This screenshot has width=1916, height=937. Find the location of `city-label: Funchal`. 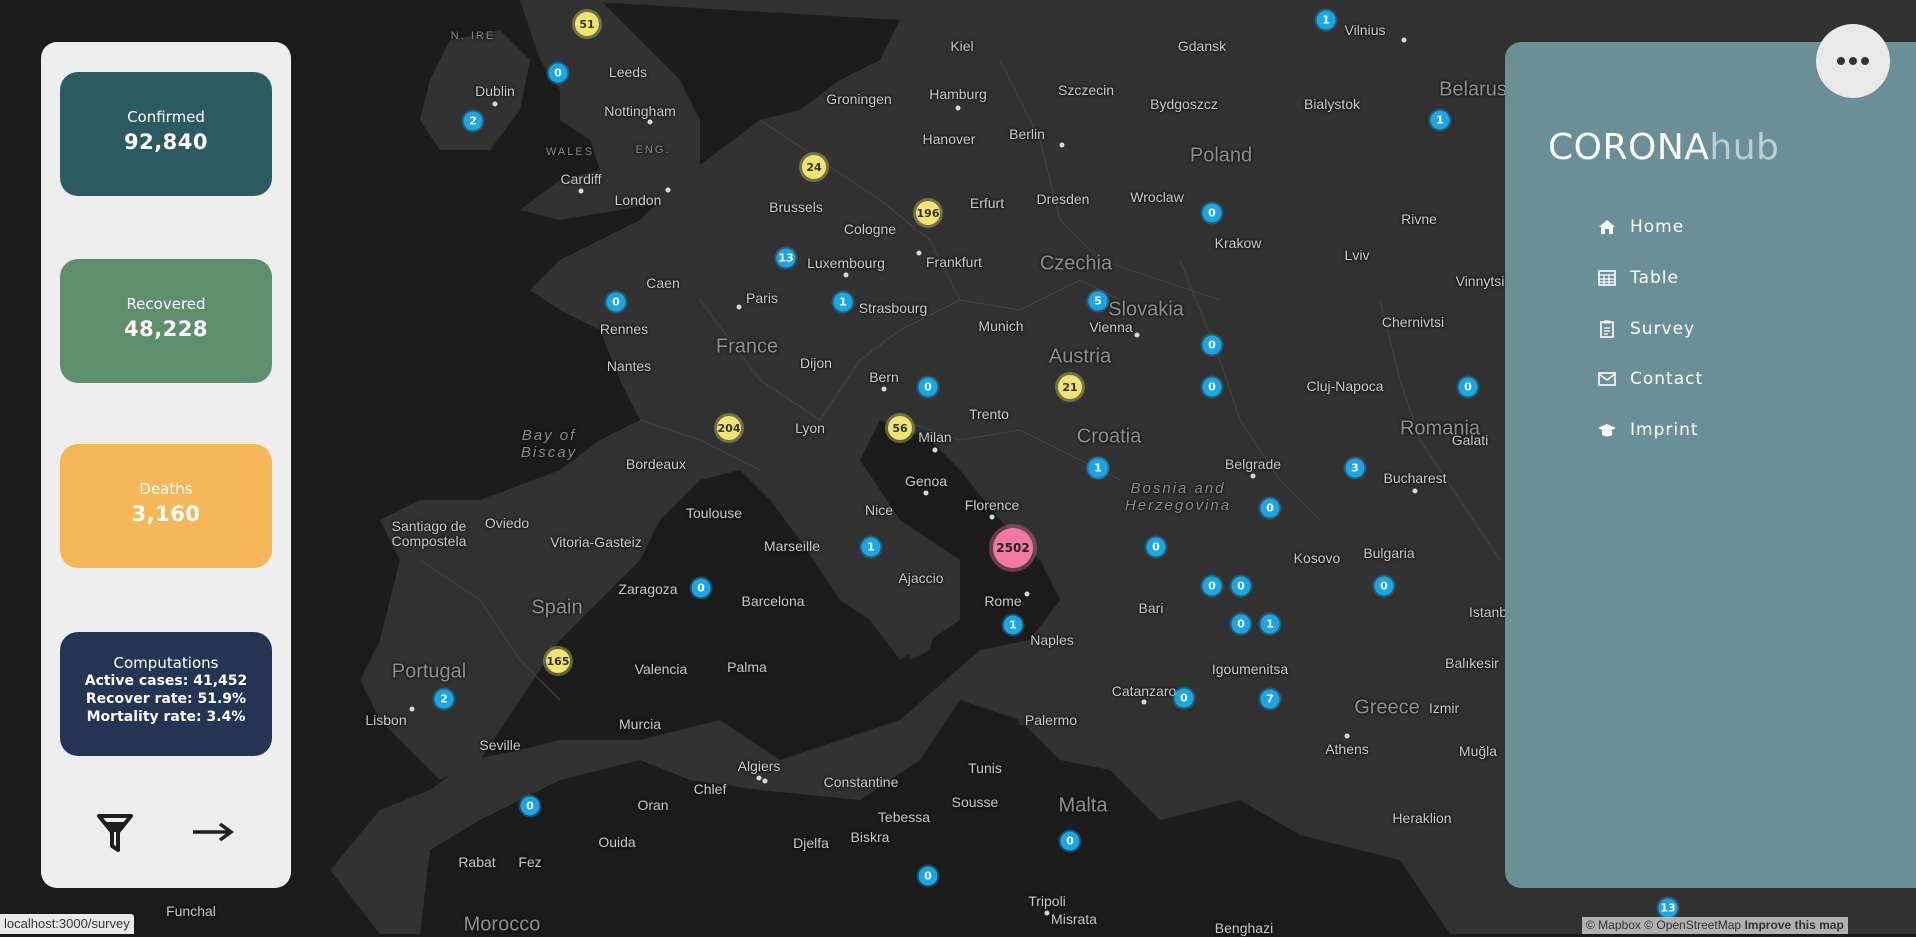

city-label: Funchal is located at coordinates (191, 911).